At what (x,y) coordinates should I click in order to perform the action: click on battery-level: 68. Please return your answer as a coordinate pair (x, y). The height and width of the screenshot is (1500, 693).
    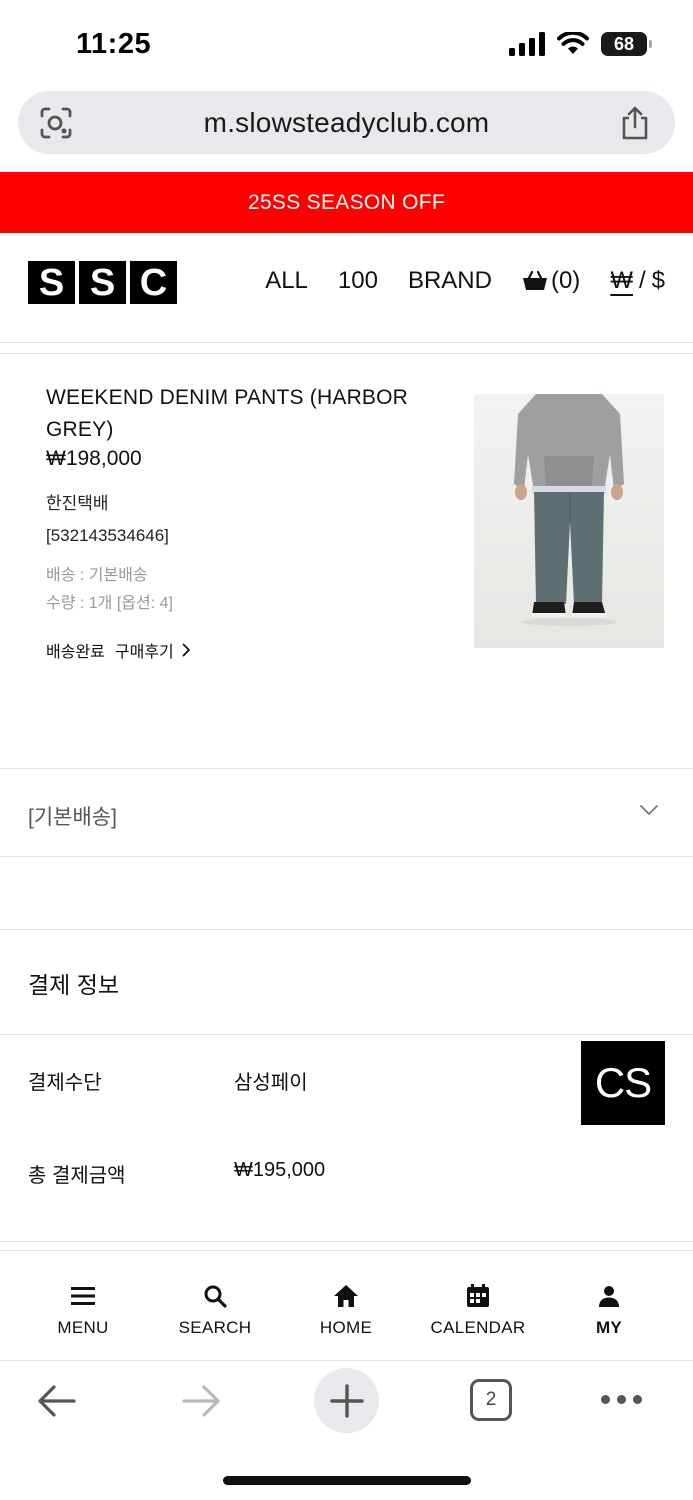
    Looking at the image, I should click on (624, 43).